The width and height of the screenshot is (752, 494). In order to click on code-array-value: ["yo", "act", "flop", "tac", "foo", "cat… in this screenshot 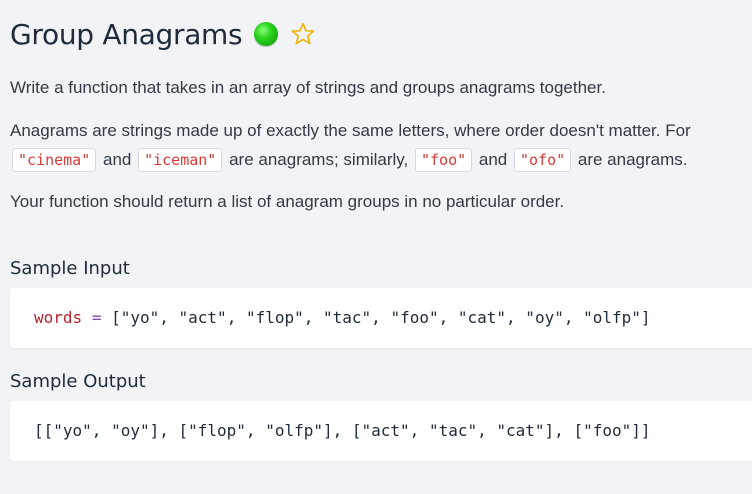, I will do `click(381, 317)`.